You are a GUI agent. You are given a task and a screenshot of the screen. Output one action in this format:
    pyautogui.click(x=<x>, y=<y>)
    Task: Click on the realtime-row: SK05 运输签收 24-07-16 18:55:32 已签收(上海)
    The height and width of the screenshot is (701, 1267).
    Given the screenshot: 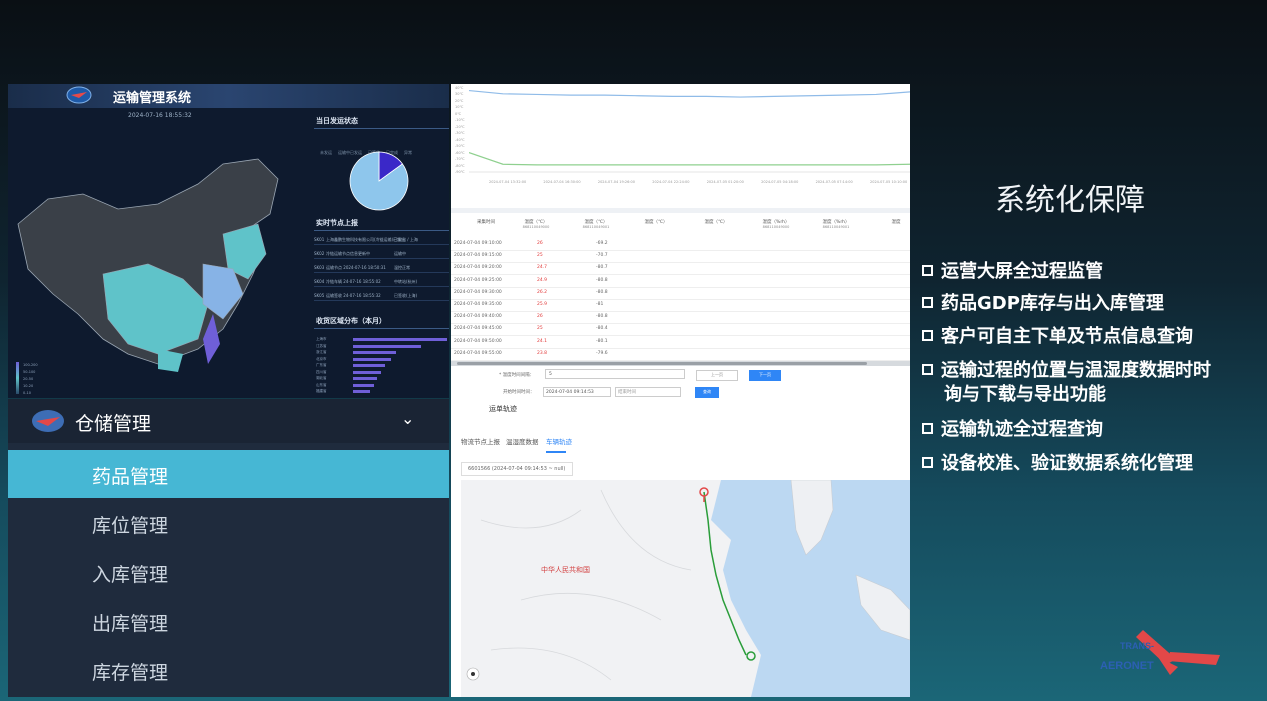 What is the action you would take?
    pyautogui.click(x=381, y=295)
    